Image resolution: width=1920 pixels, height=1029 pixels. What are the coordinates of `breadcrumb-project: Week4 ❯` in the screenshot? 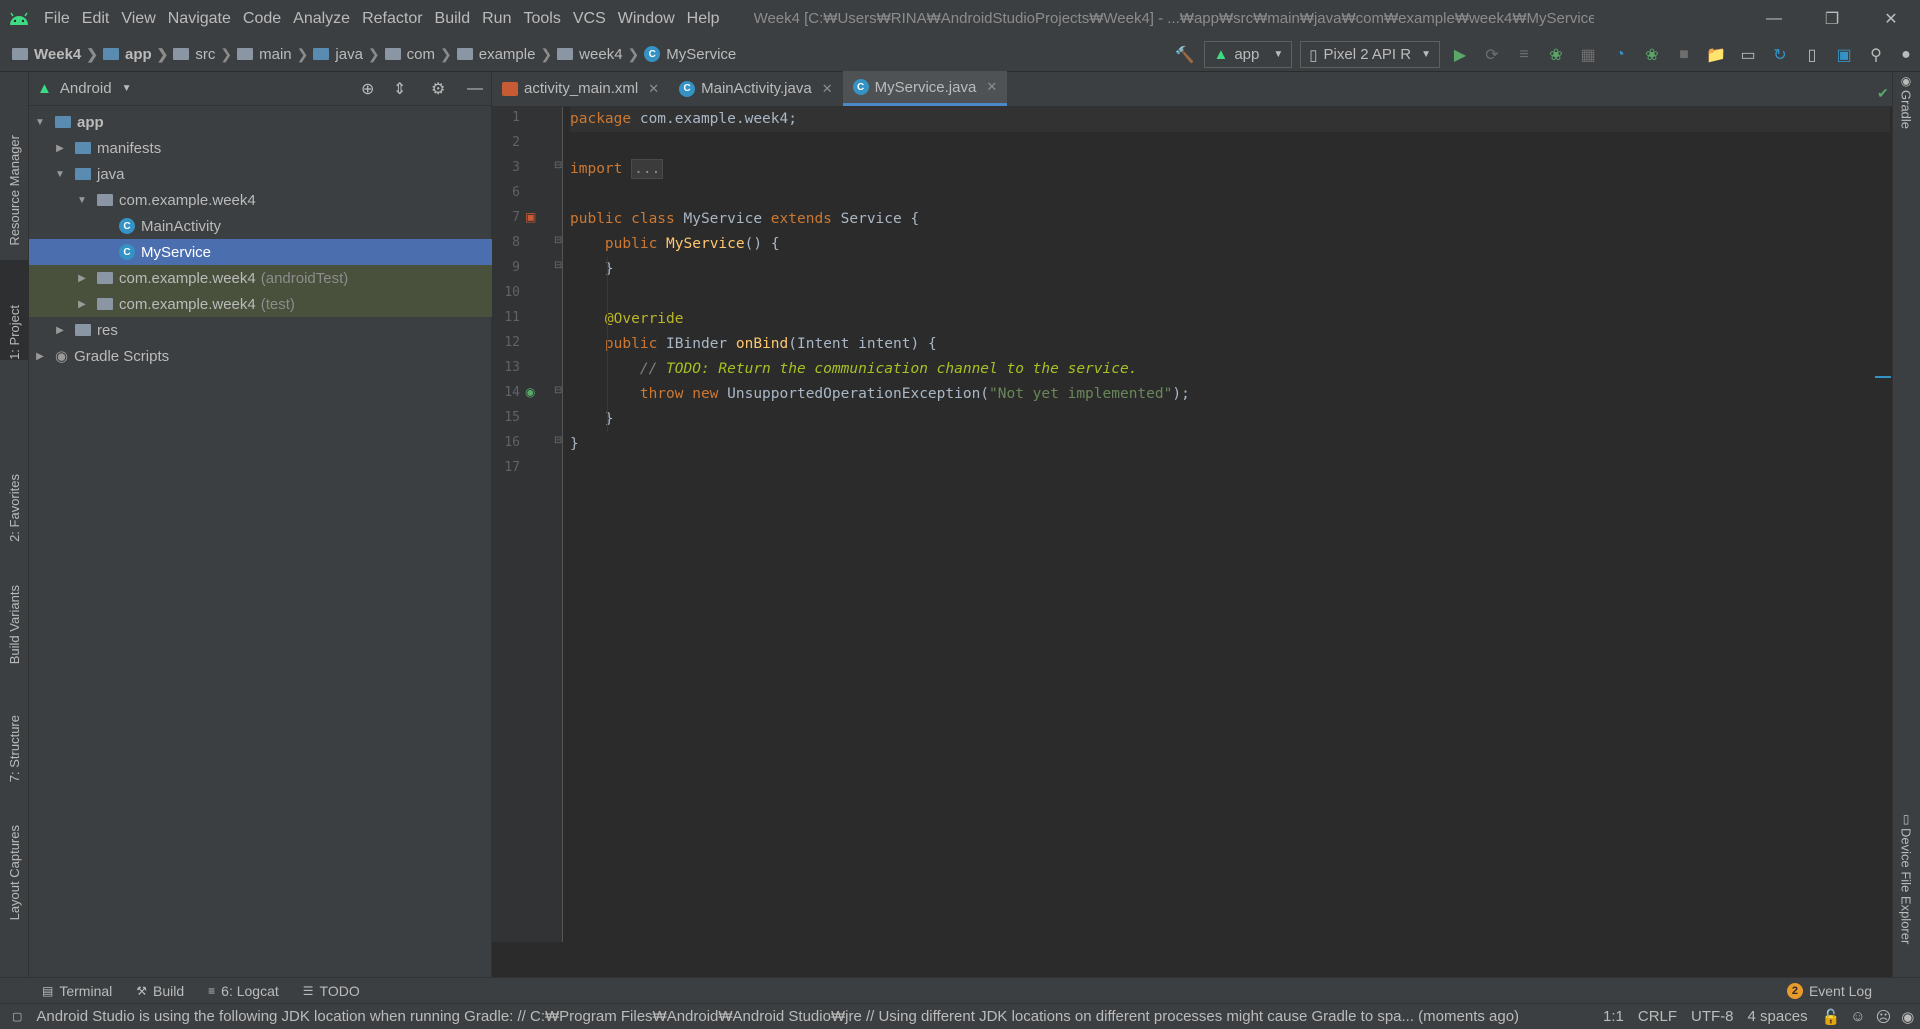 It's located at (57, 54).